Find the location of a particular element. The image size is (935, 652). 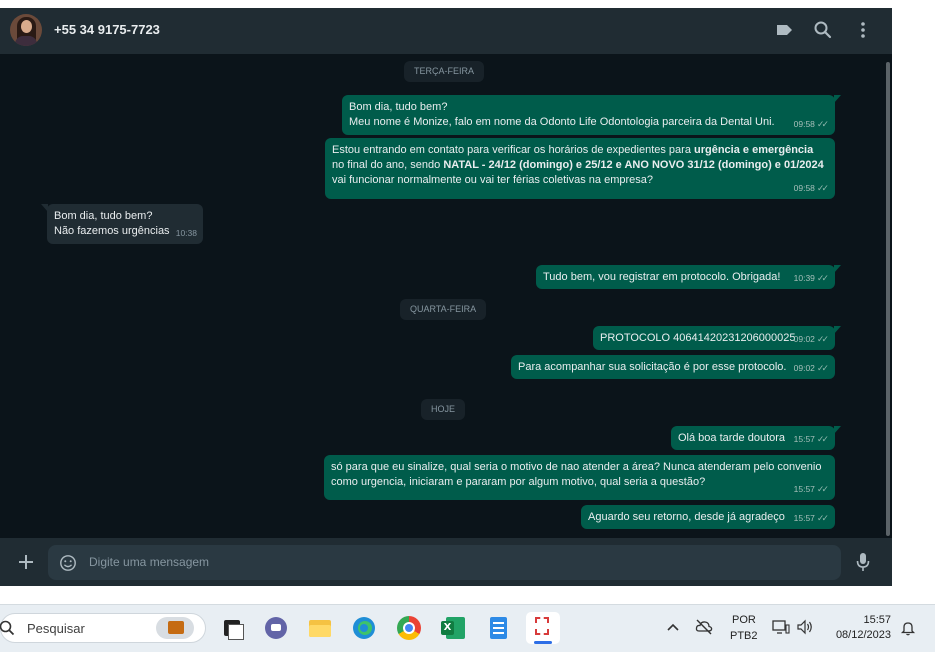

teams-chat-icon is located at coordinates (276, 628).